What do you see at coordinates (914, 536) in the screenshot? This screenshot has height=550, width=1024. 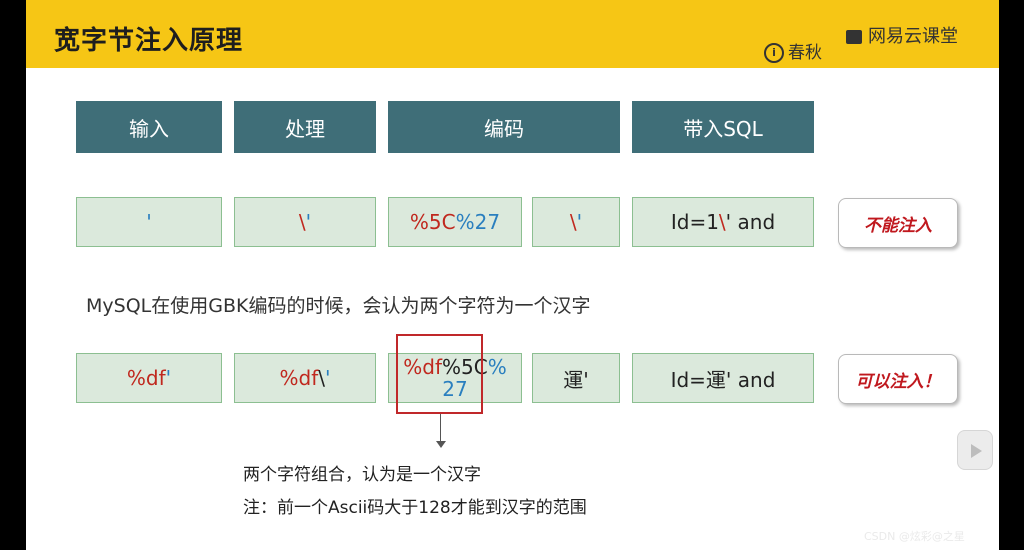 I see `watermark: CSDN @炫彩@之星` at bounding box center [914, 536].